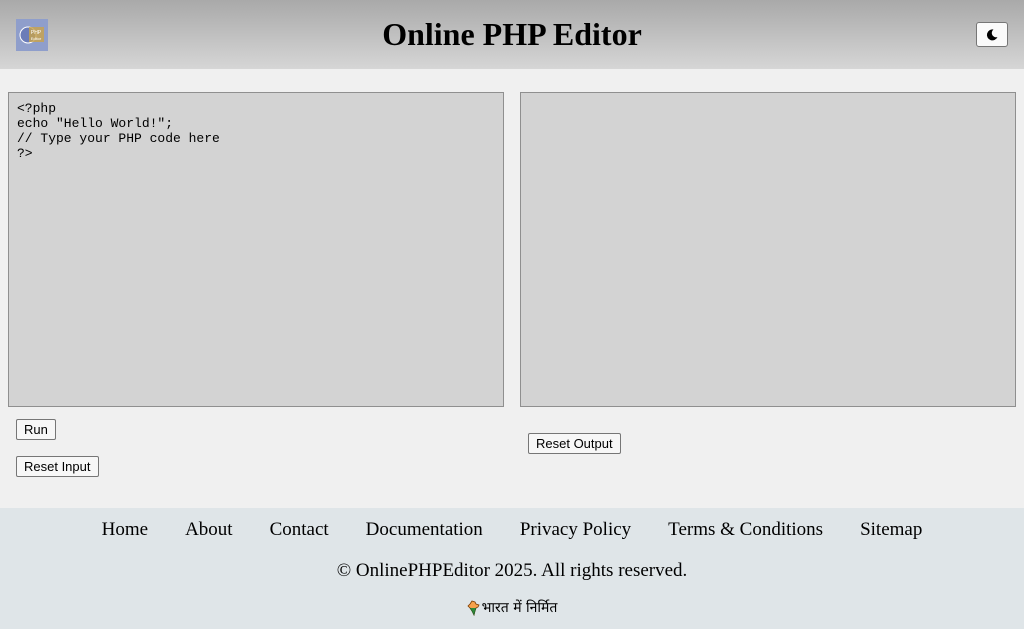  Describe the element at coordinates (574, 443) in the screenshot. I see `reset-output-button: Reset Output` at that location.